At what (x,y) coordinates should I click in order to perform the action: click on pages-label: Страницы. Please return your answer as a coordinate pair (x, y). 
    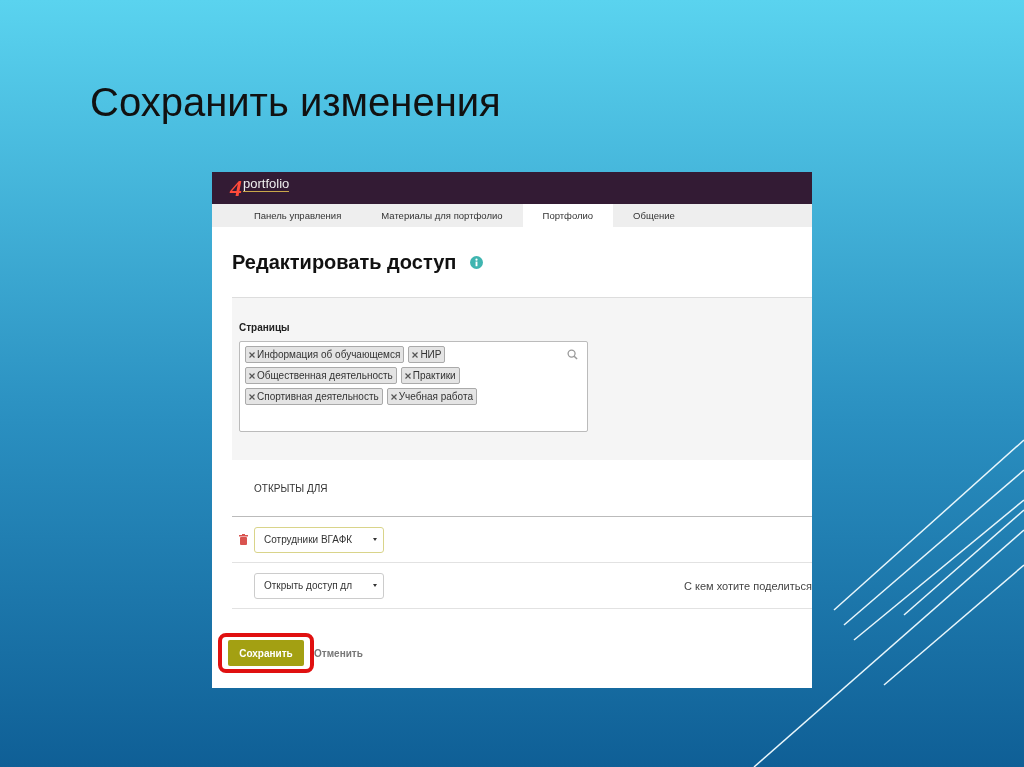
    Looking at the image, I should click on (265, 327).